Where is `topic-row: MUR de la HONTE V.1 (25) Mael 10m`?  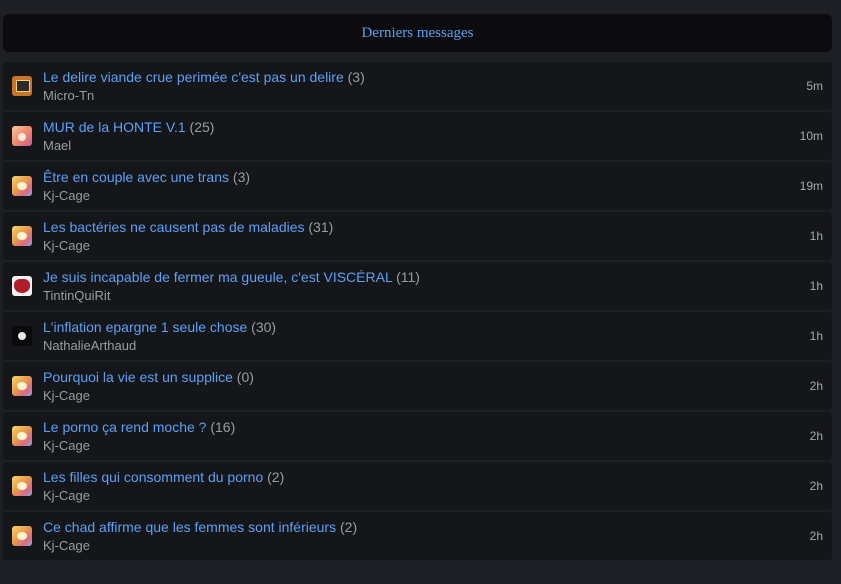
topic-row: MUR de la HONTE V.1 (25) Mael 10m is located at coordinates (417, 136).